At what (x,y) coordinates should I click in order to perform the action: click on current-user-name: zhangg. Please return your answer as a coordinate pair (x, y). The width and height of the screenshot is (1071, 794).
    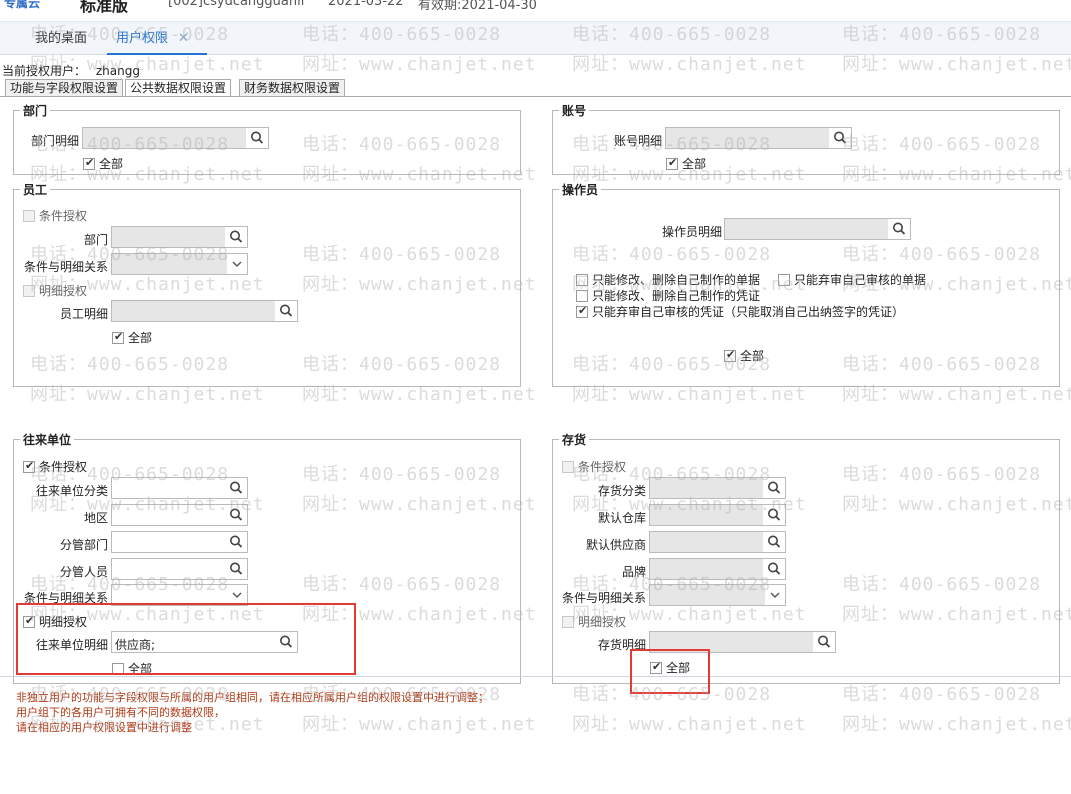
    Looking at the image, I should click on (117, 71).